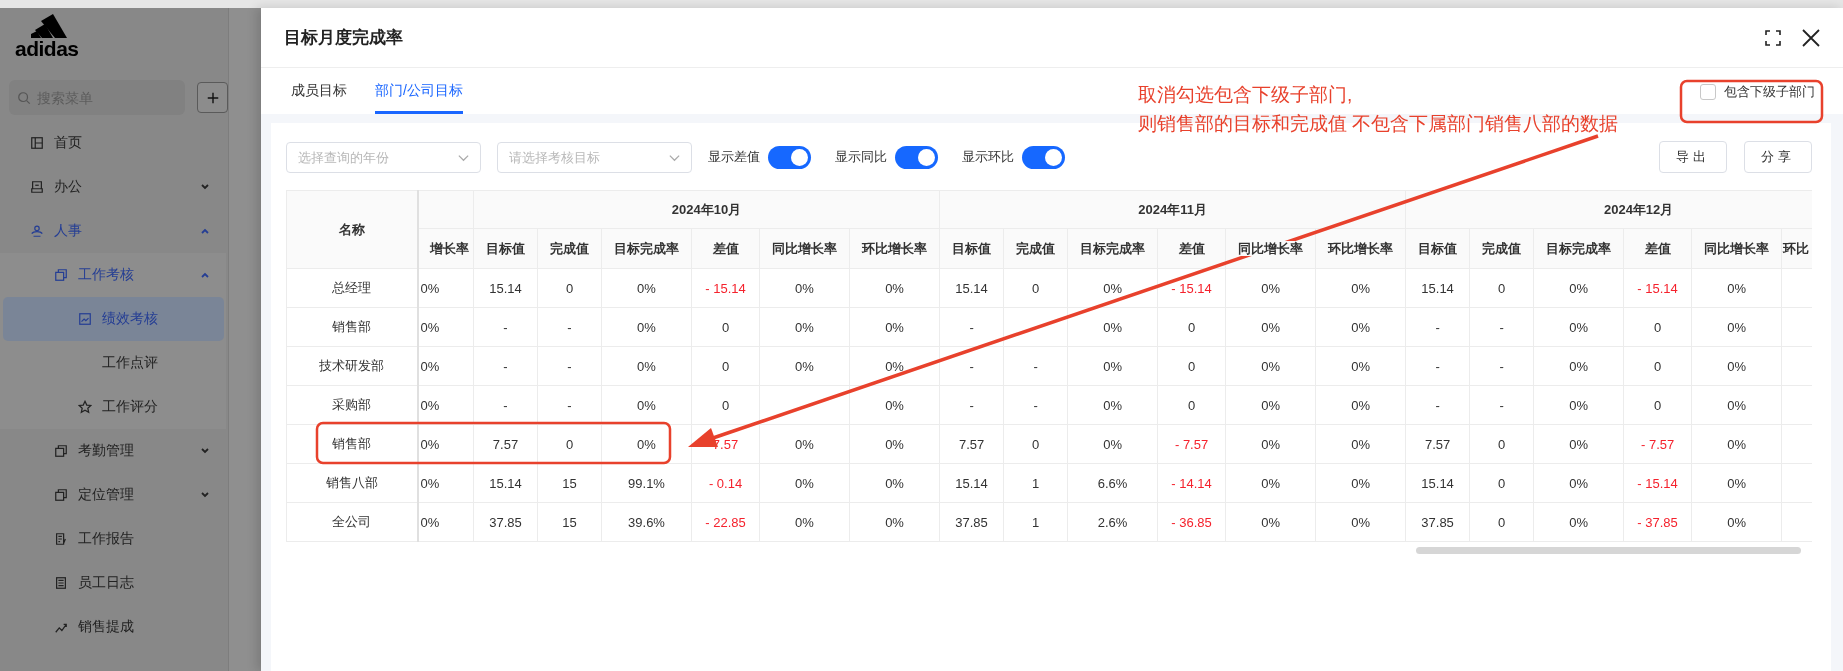 The height and width of the screenshot is (671, 1843). Describe the element at coordinates (861, 157) in the screenshot. I see `toggle-label: 显示同比` at that location.